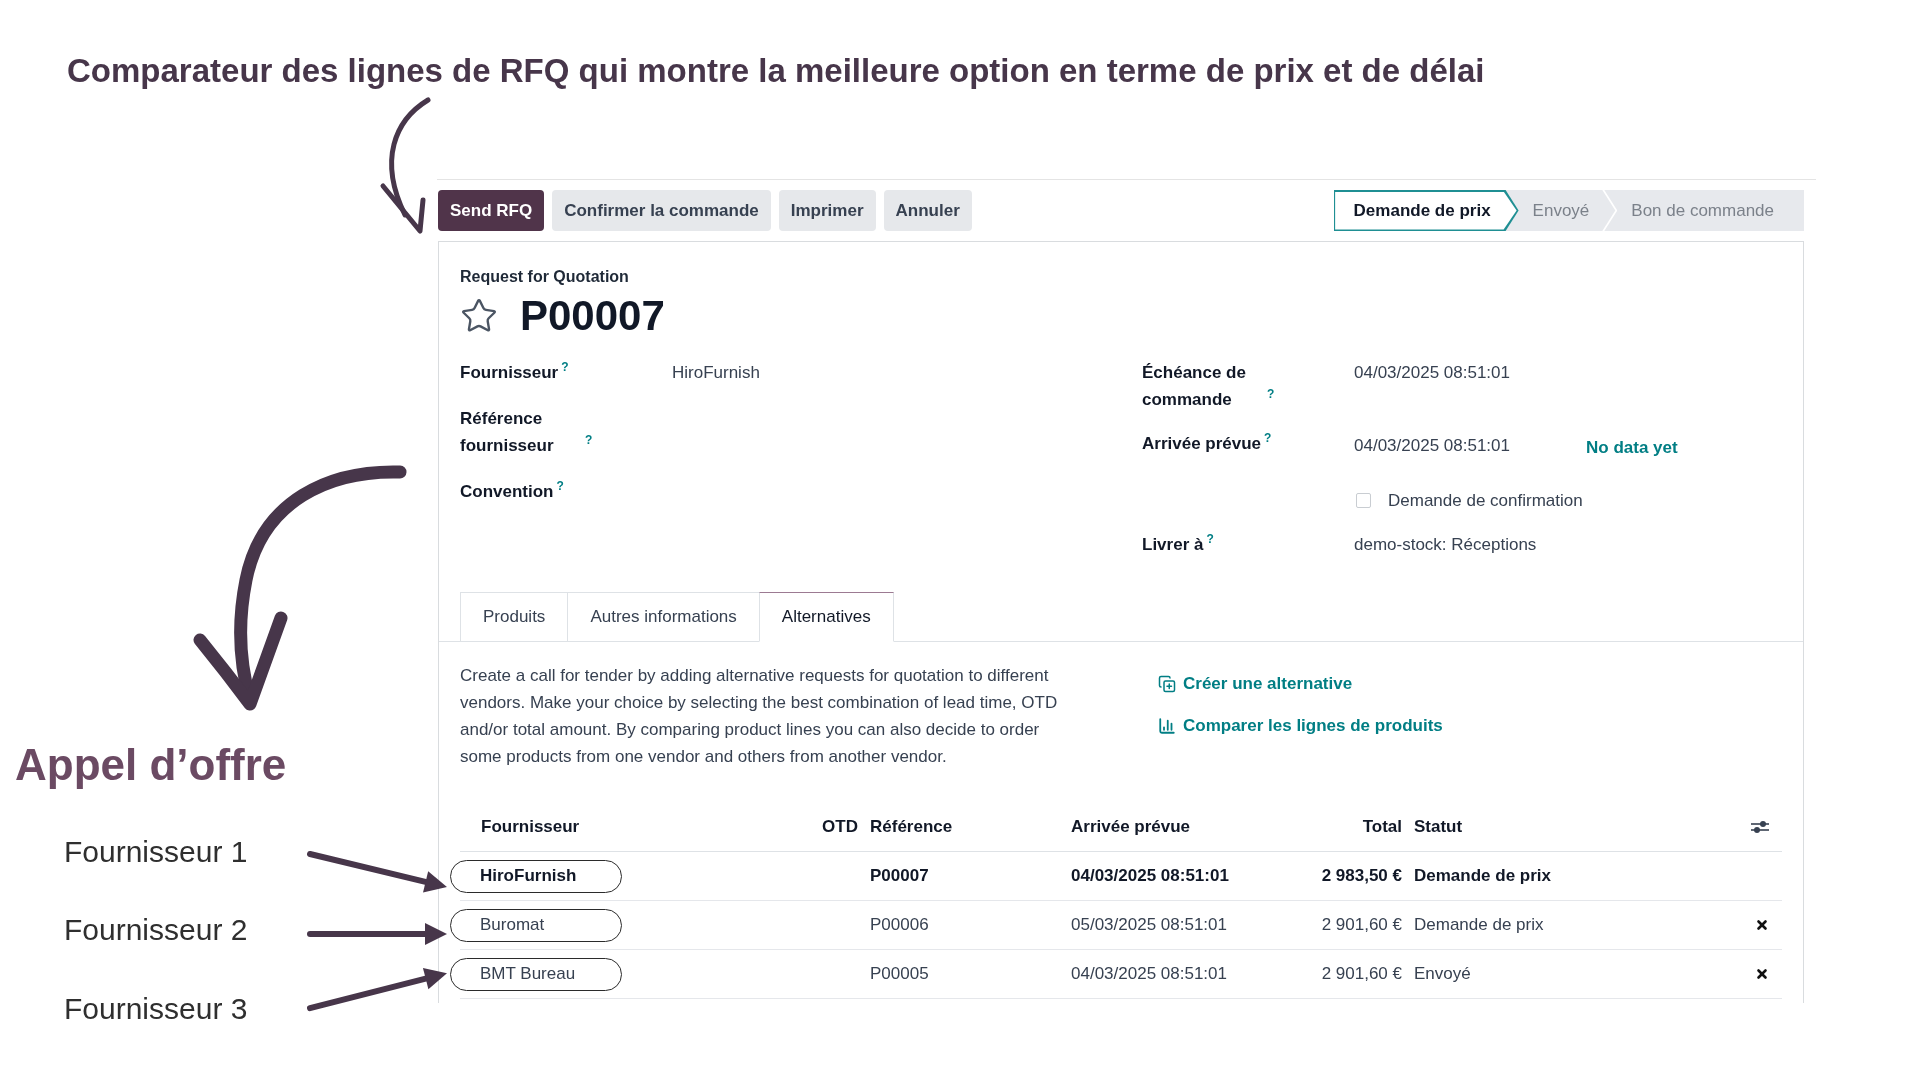 The image size is (1920, 1080). Describe the element at coordinates (1202, 444) in the screenshot. I see `field-label: Arrivée prévue` at that location.